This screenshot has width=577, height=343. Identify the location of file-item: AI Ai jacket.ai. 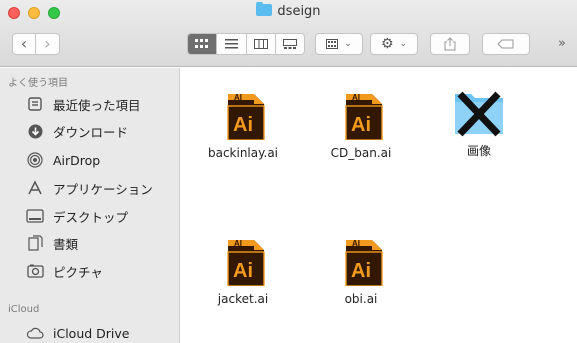
(243, 270).